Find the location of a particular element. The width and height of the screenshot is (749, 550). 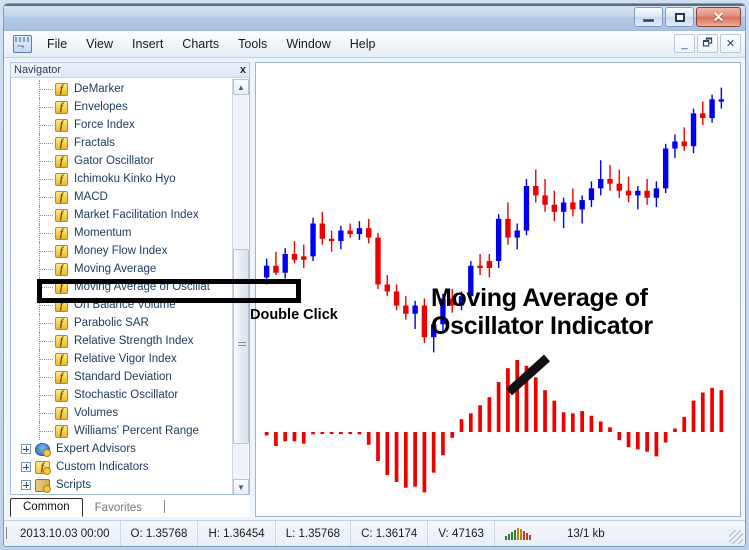

tree-item-indicator: f Stochastic Oscillator is located at coordinates (121, 395).